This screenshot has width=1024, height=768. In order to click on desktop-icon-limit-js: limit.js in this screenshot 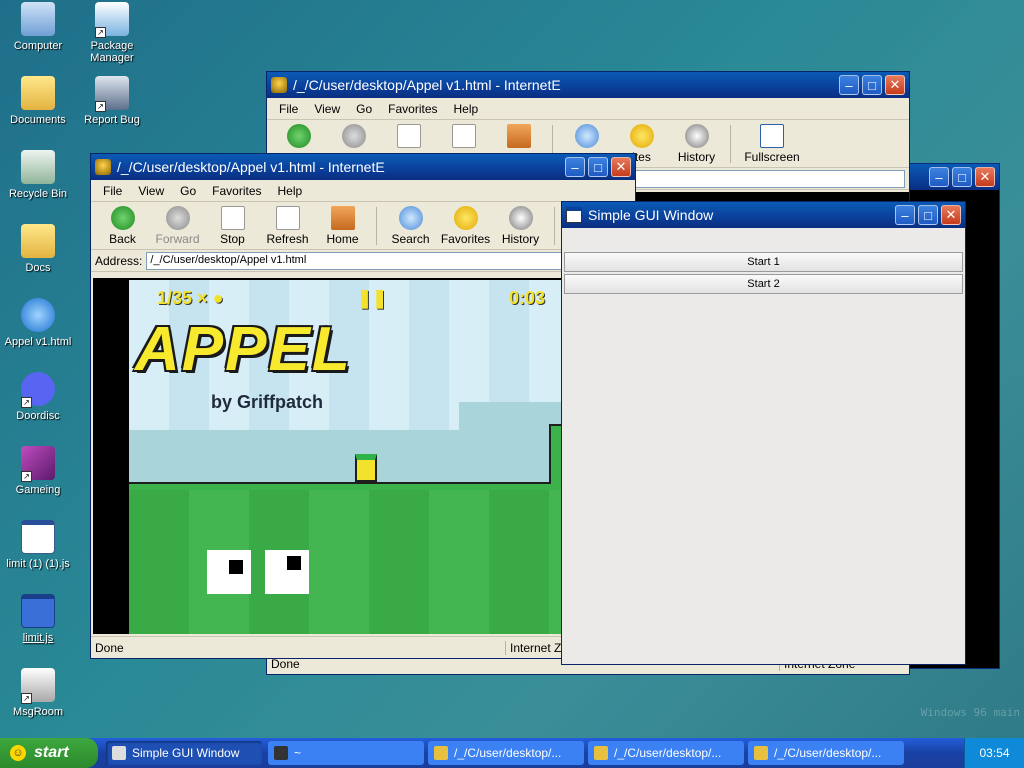, I will do `click(38, 619)`.